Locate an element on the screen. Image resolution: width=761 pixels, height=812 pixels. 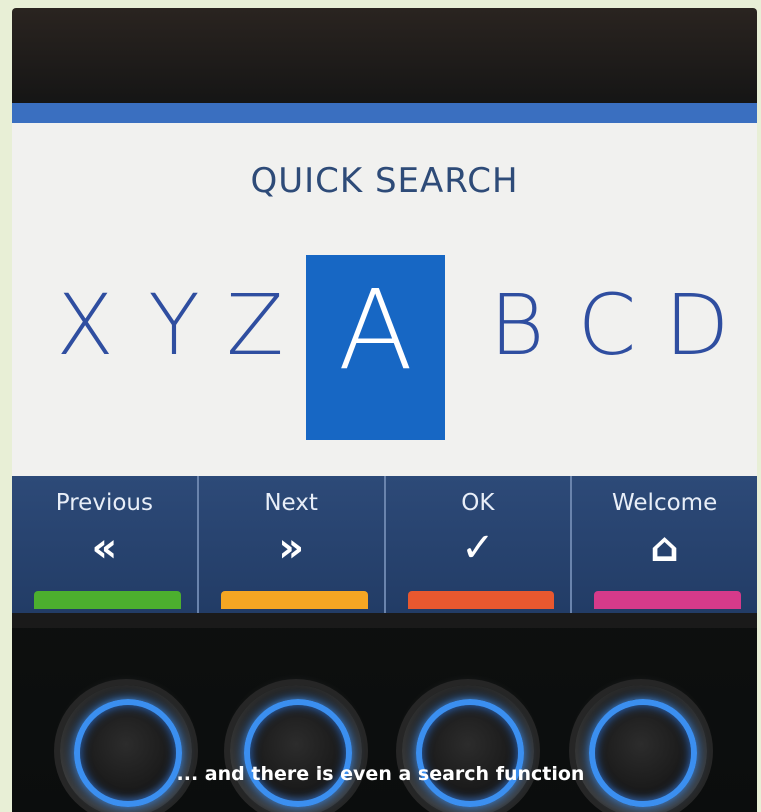
ok-label: OK is located at coordinates (478, 503).